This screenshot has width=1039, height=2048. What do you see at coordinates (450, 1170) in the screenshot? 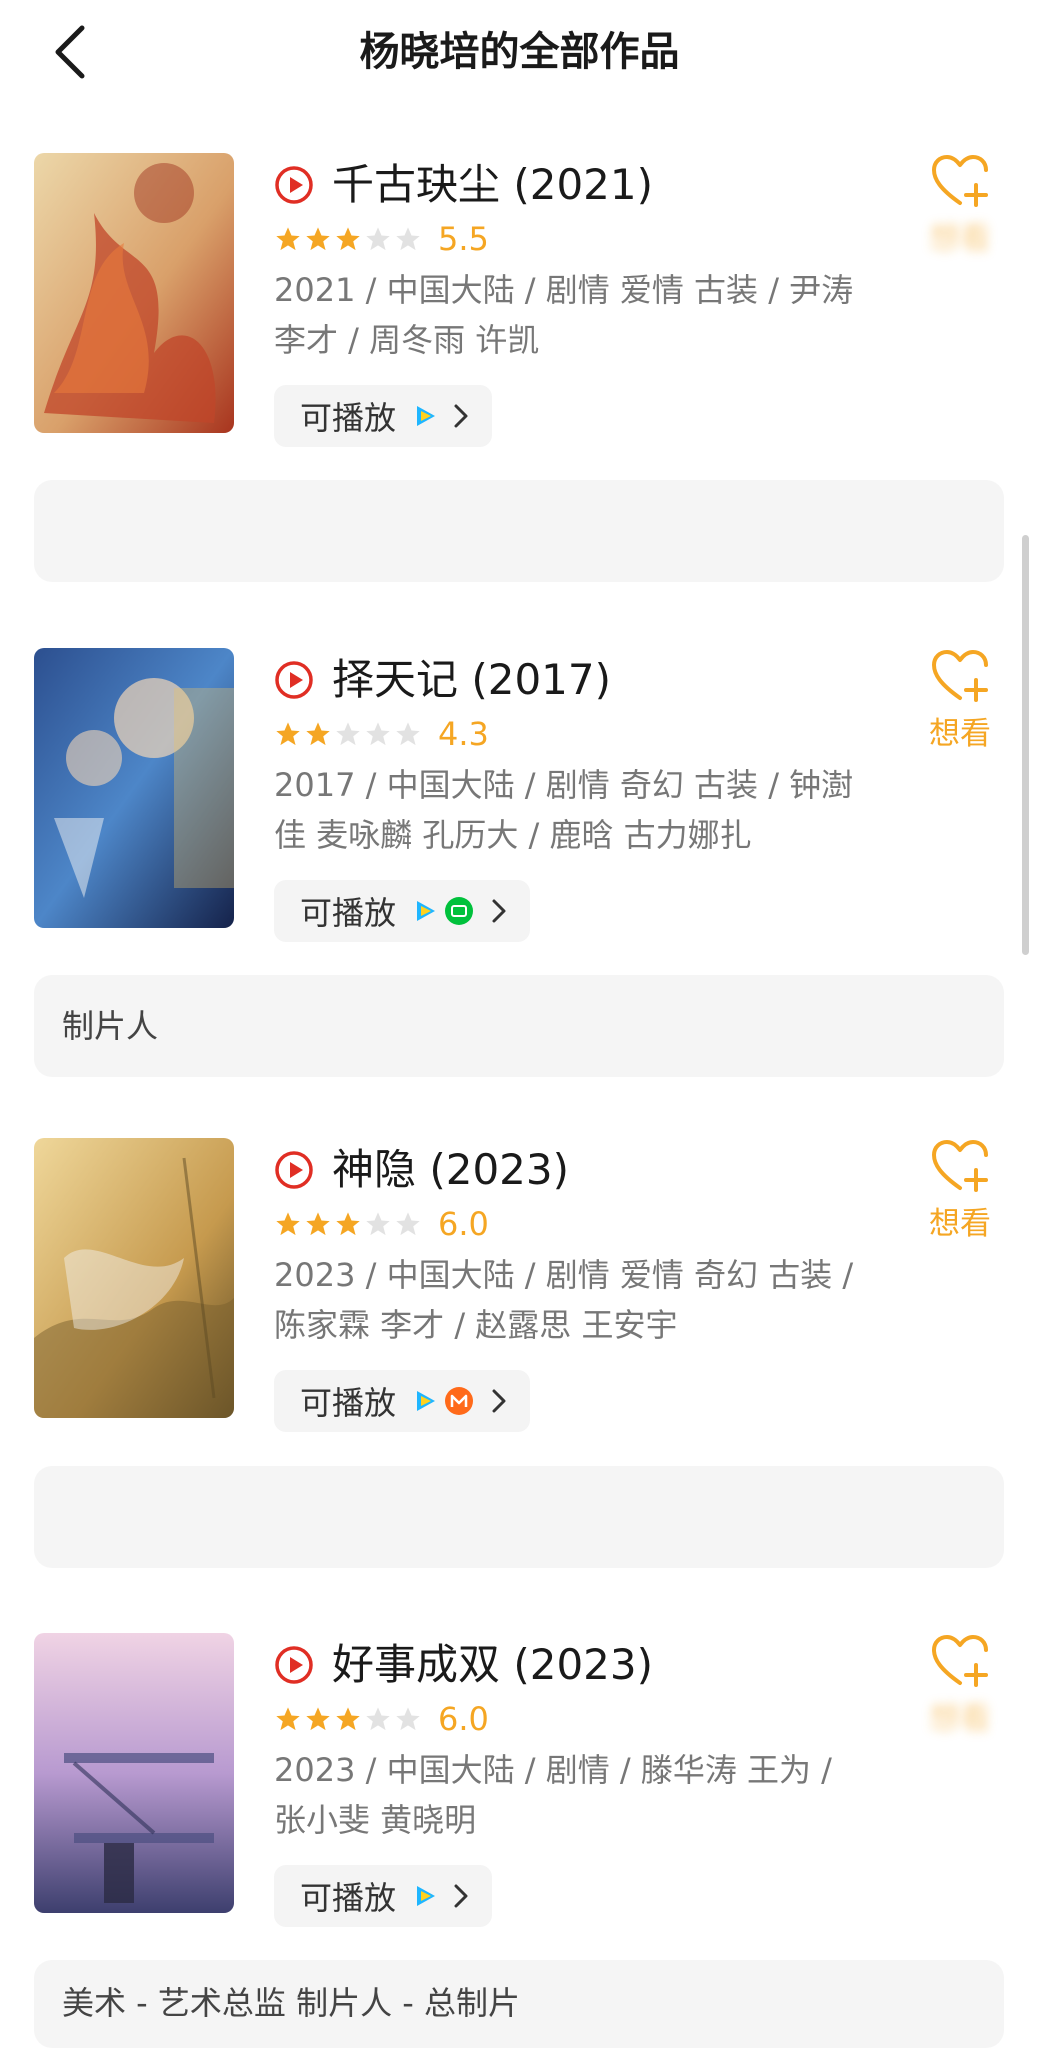
I see `movie-title: 神隐 (2023)` at bounding box center [450, 1170].